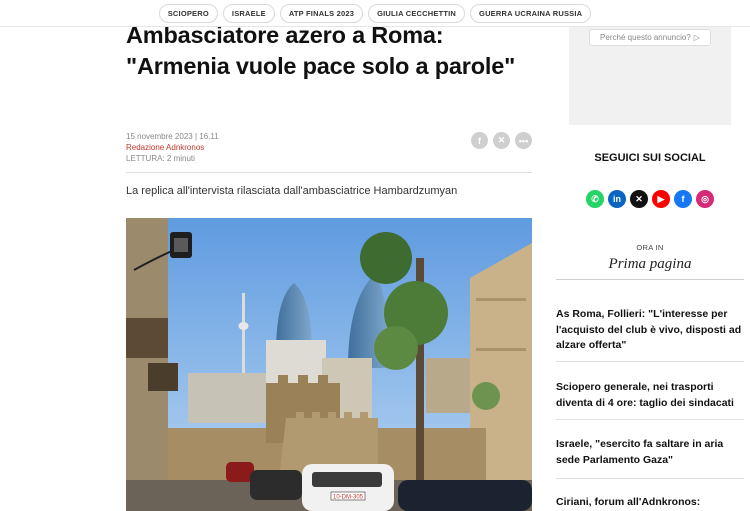 This screenshot has height=511, width=750. What do you see at coordinates (650, 247) in the screenshot?
I see `ora-in-label: ORA IN` at bounding box center [650, 247].